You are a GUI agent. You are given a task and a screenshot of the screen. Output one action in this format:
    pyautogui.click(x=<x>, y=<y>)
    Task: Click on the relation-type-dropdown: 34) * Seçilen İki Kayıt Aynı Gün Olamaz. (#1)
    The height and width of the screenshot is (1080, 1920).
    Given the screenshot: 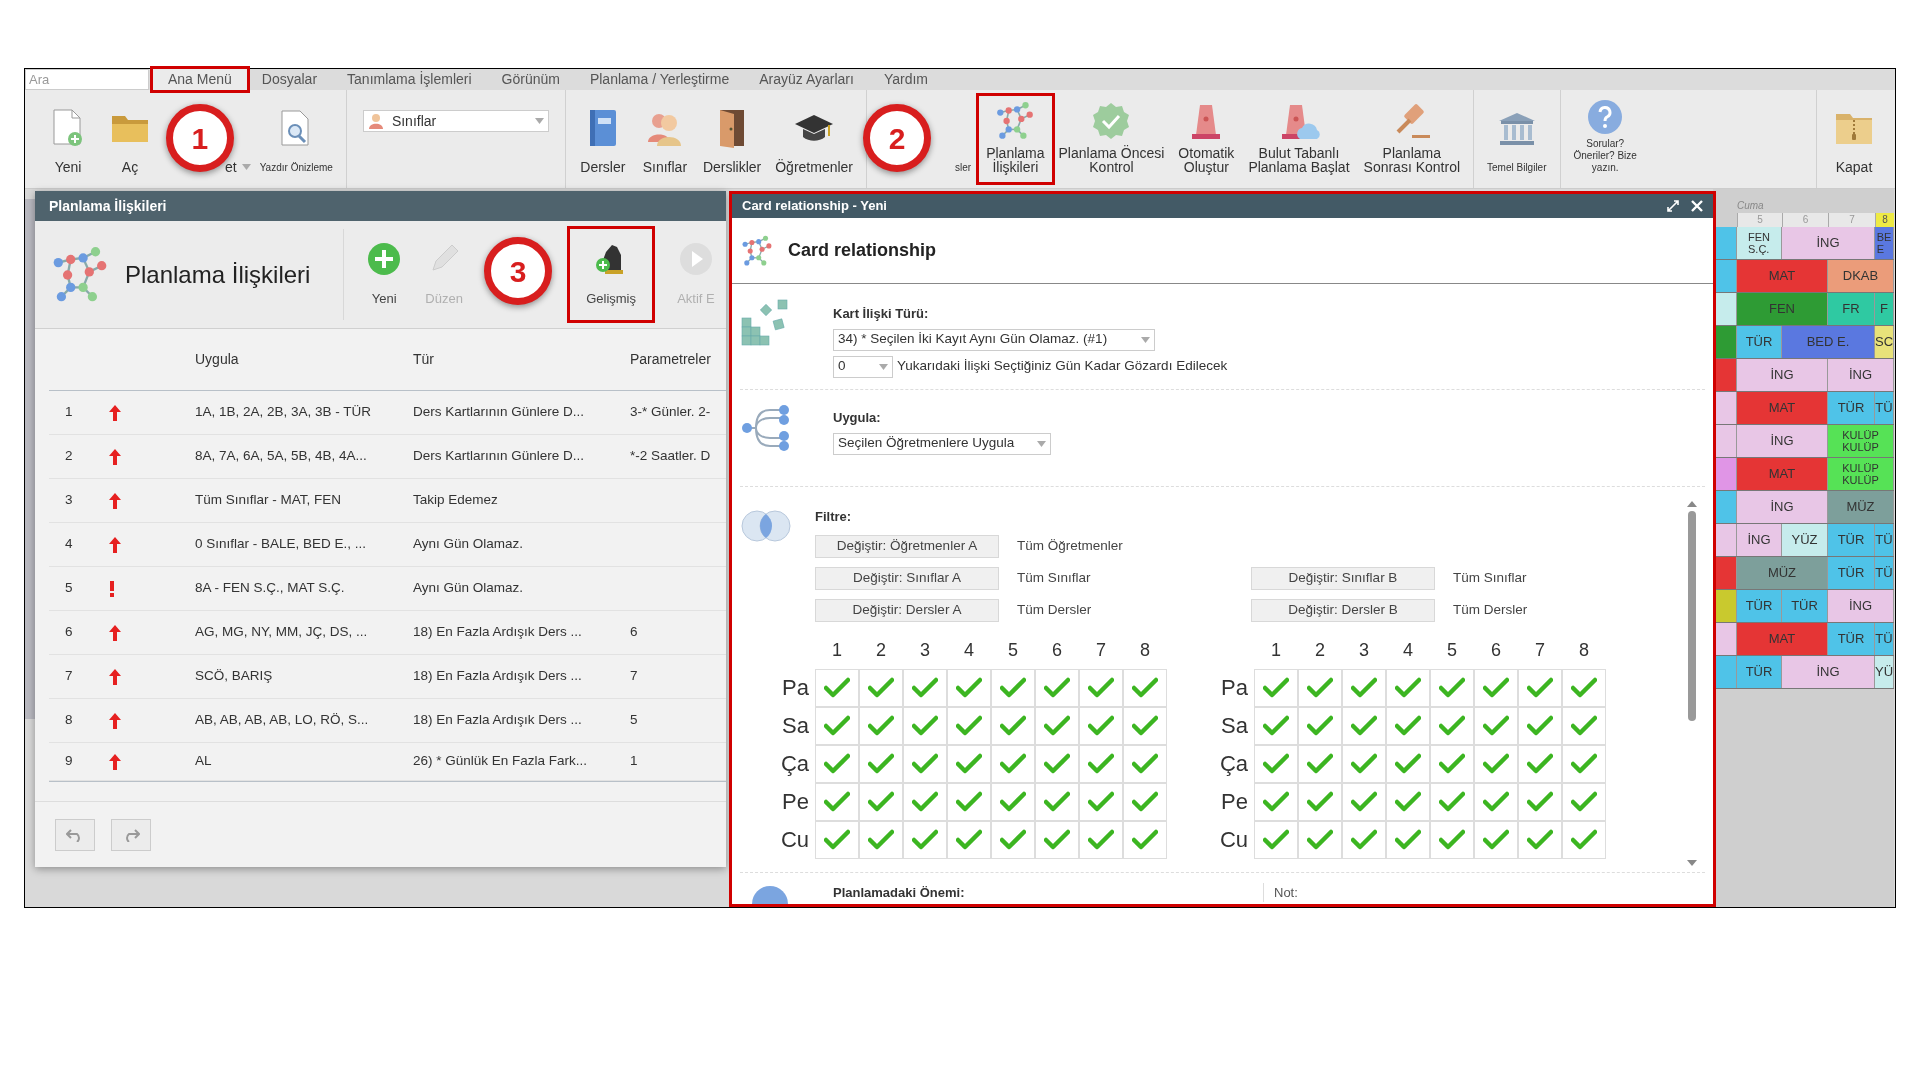 What is the action you would take?
    pyautogui.click(x=994, y=339)
    